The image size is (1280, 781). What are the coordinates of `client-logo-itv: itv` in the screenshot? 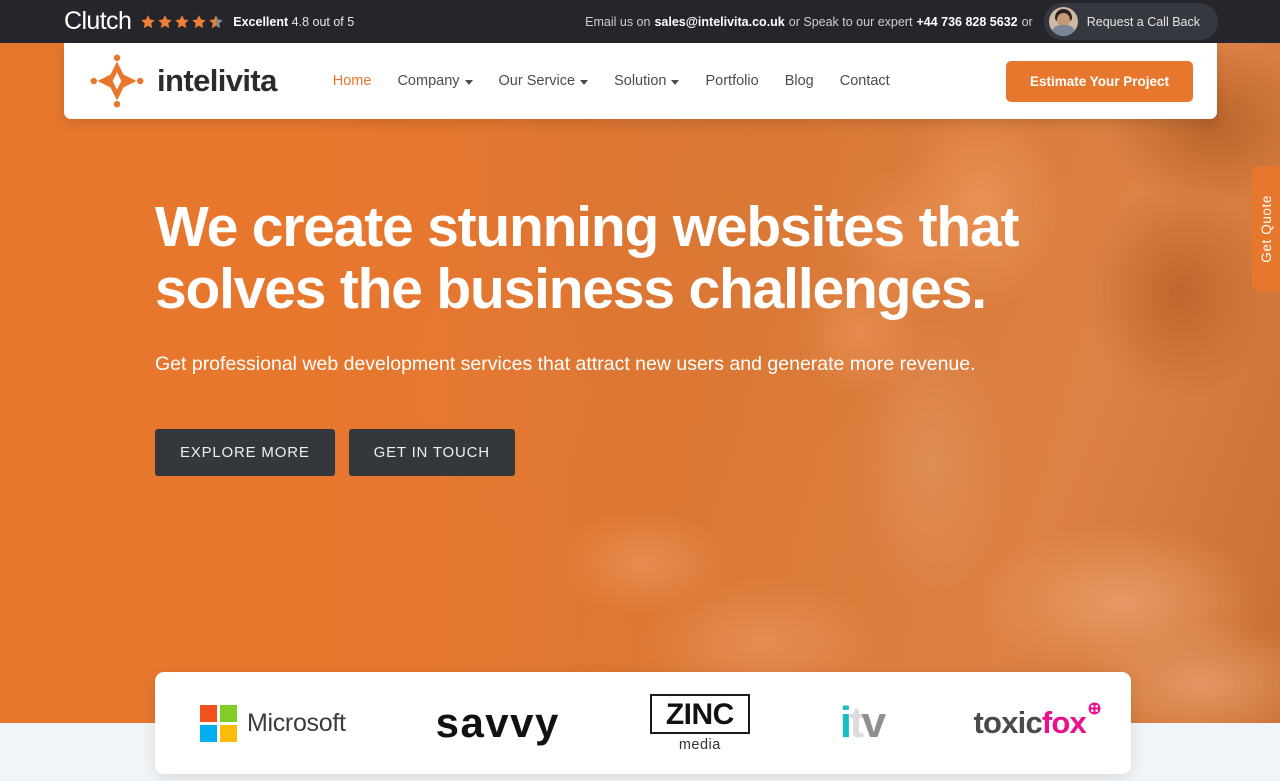 It's located at (862, 722).